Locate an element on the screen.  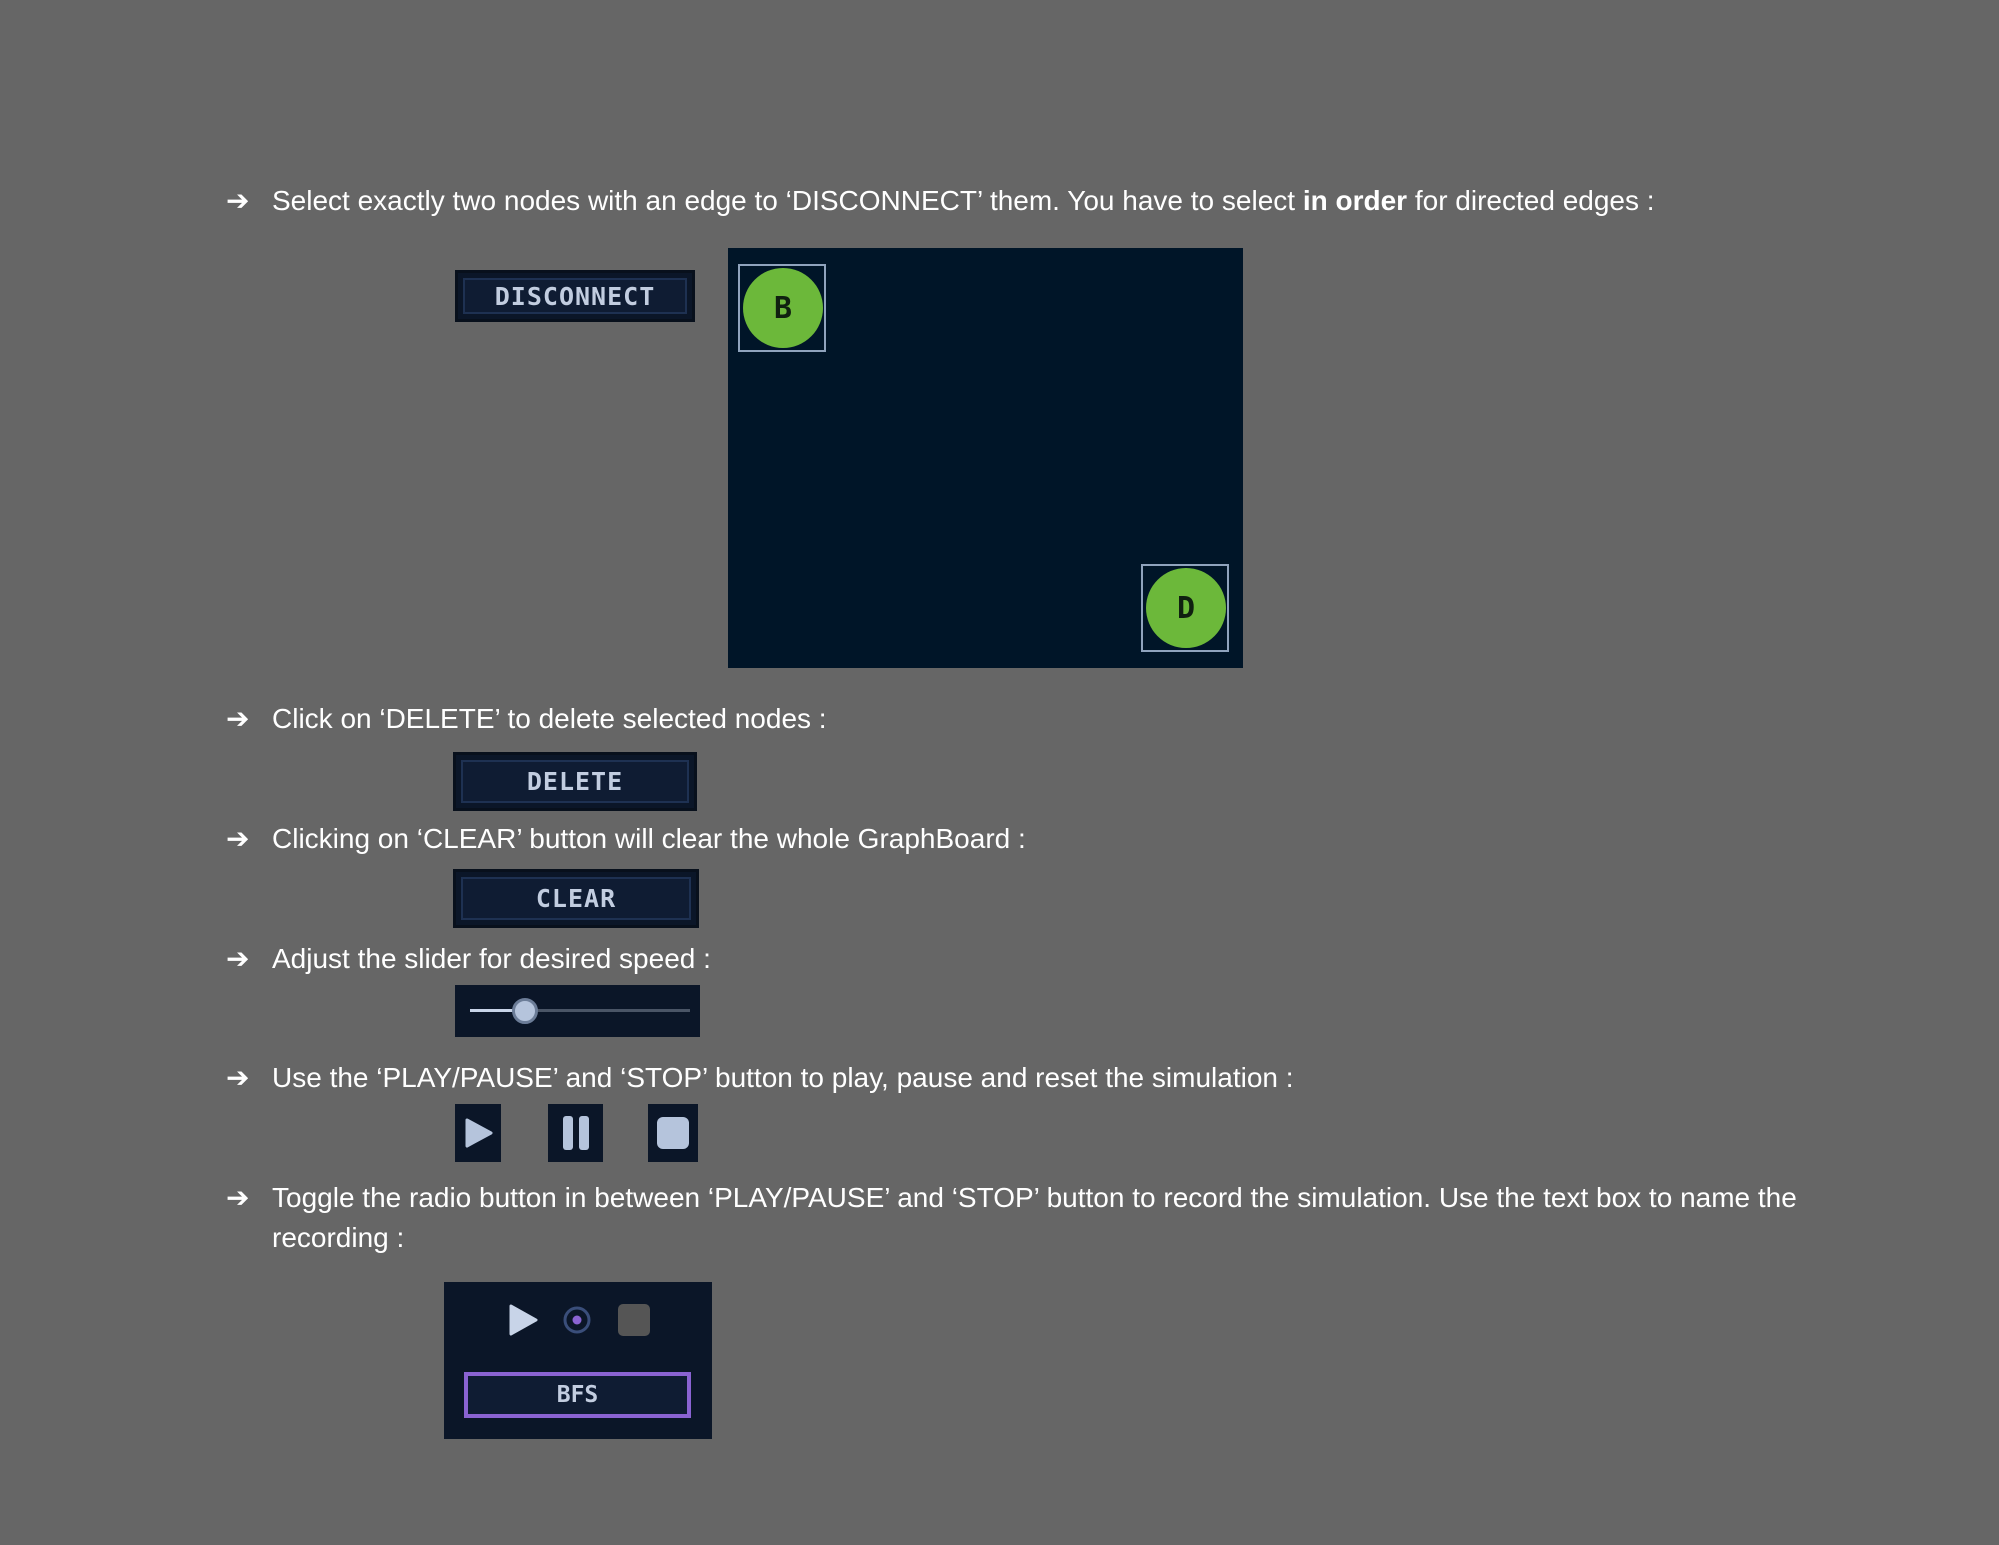
instruction-slider: ➔ Adjust the slider for desired speed : is located at coordinates (468, 959).